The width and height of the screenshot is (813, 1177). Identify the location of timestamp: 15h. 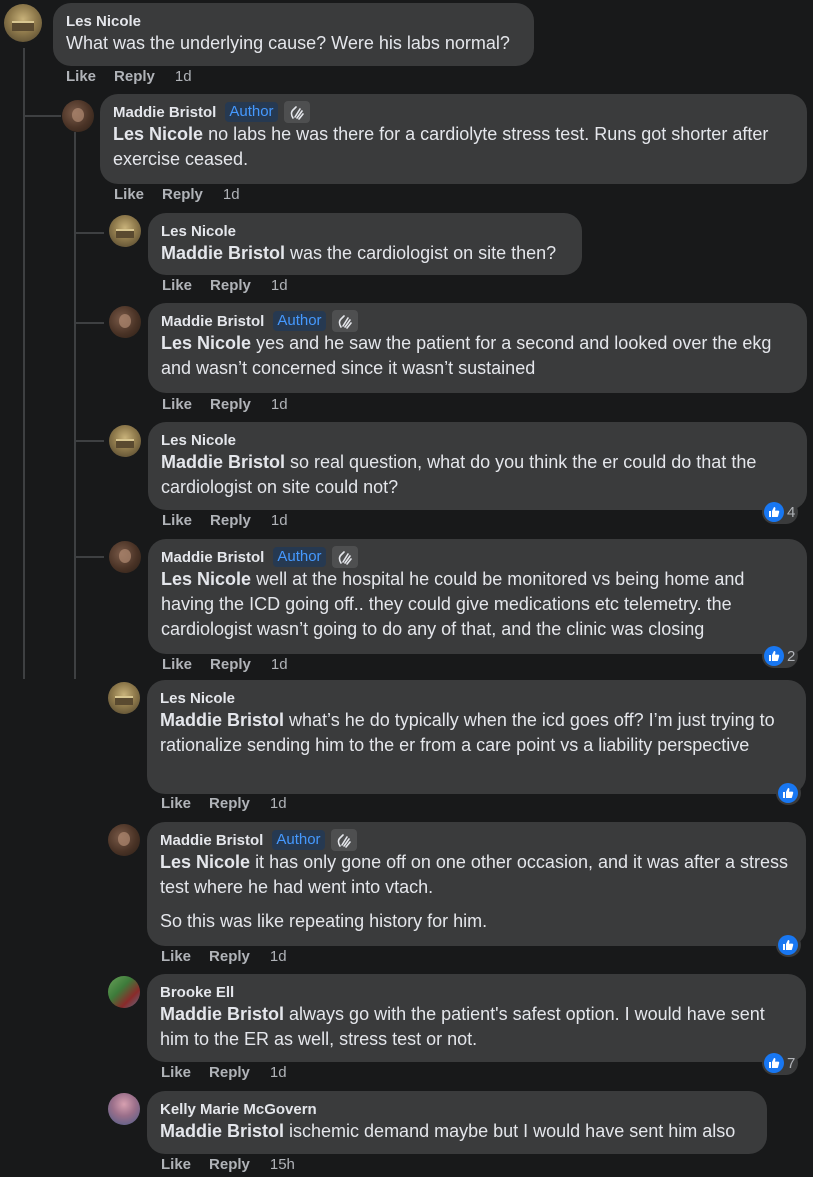
(282, 1164).